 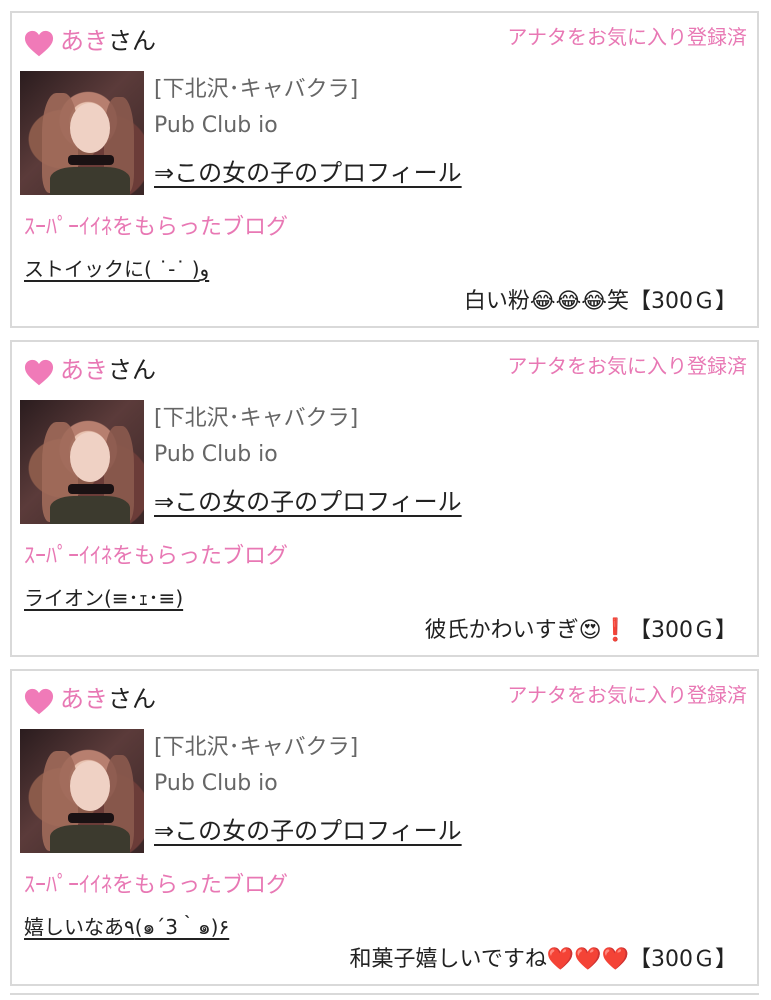 I want to click on blog-title-link: ストイックに( ˙-˙ )و, so click(x=116, y=269).